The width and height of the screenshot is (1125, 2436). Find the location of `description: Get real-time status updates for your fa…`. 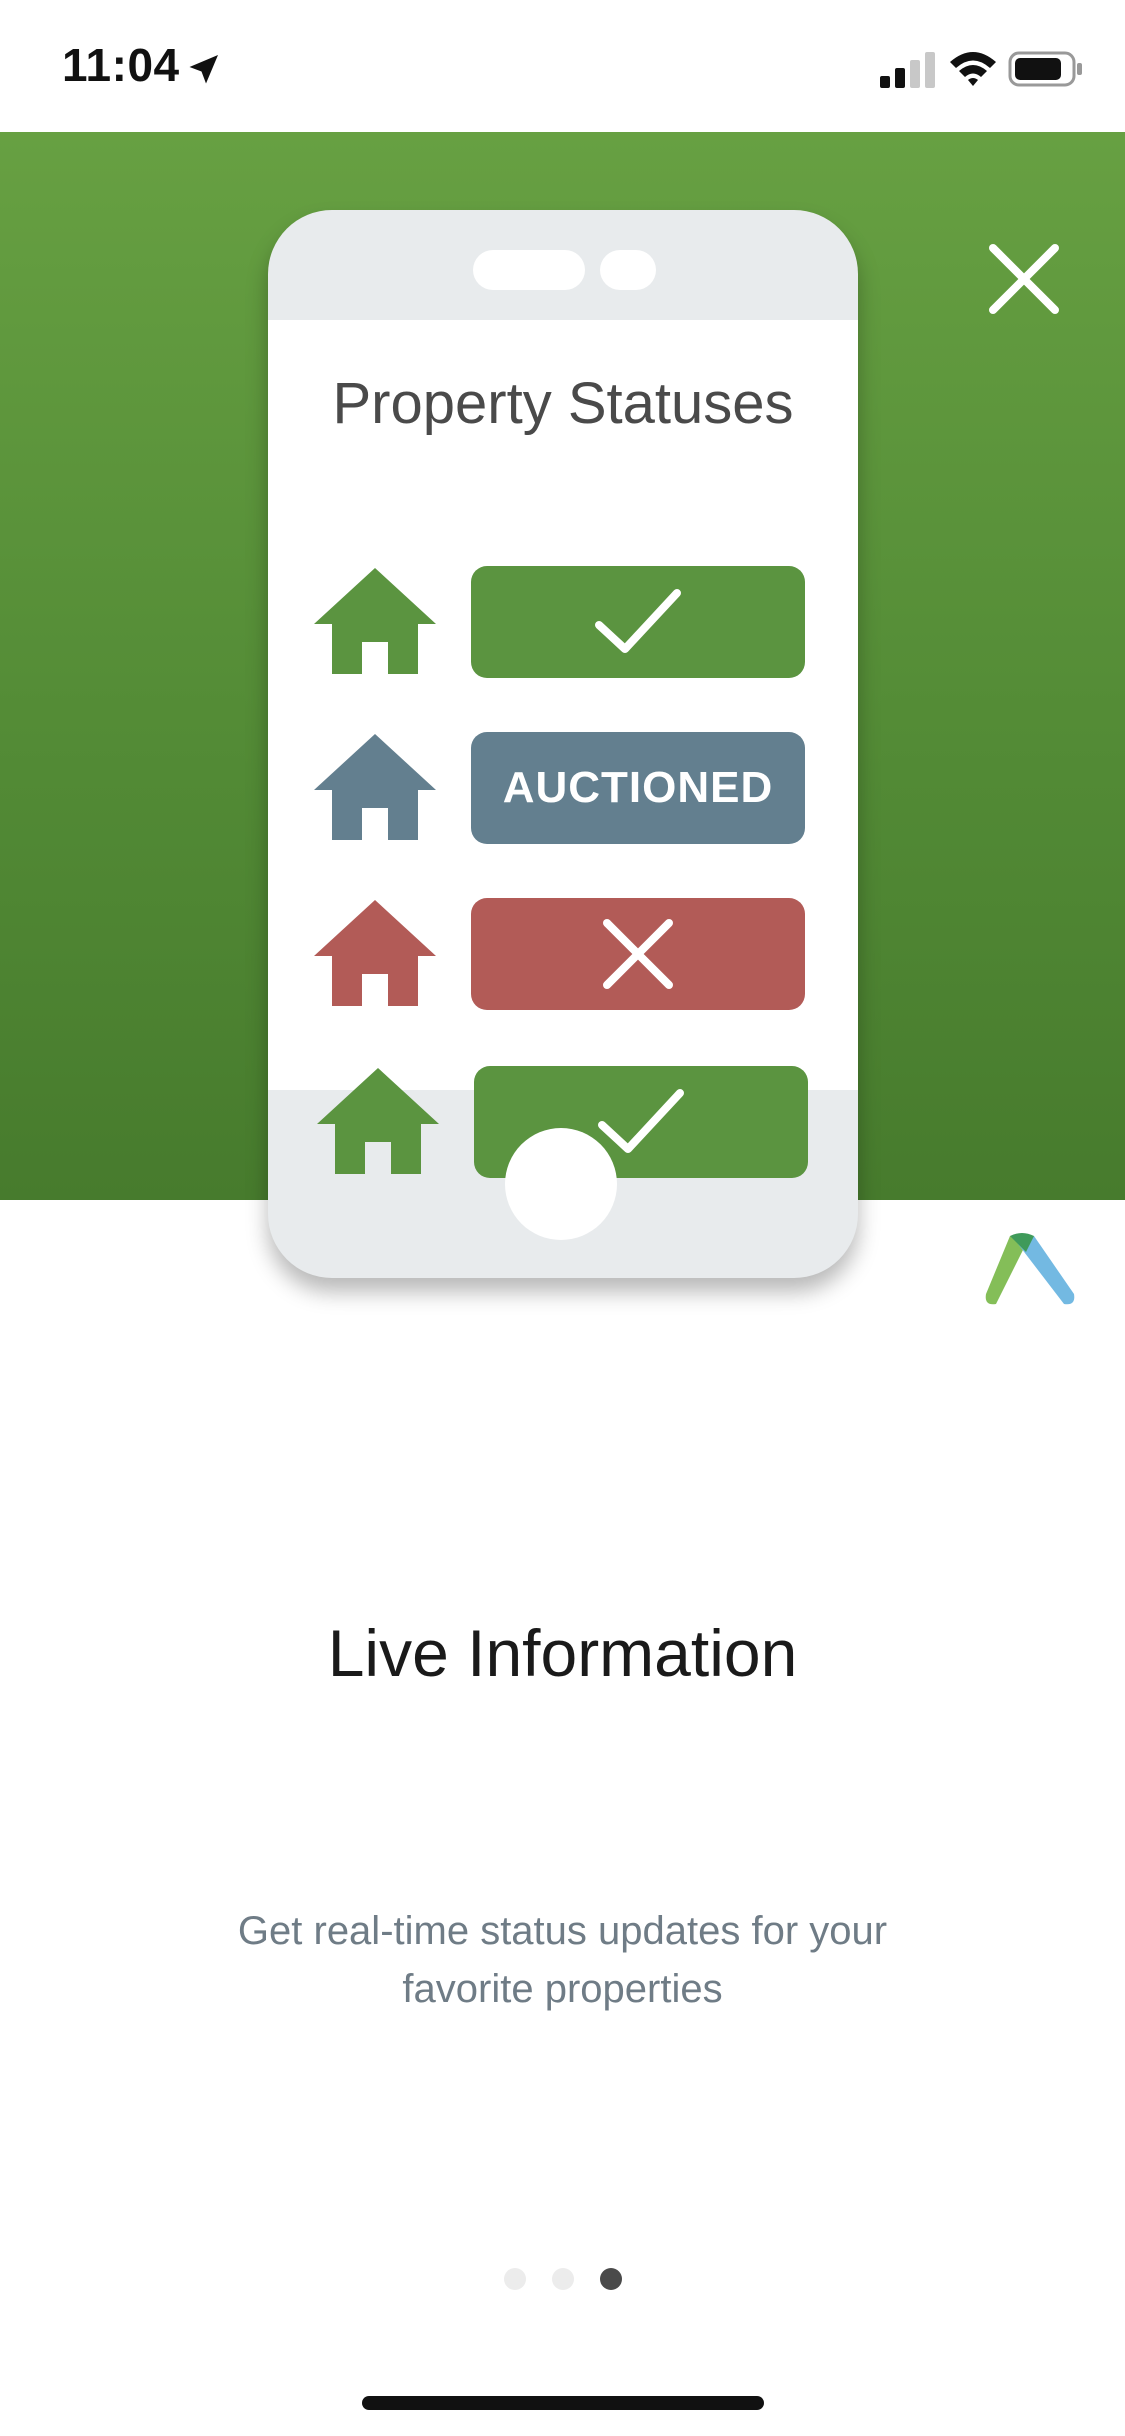

description: Get real-time status updates for your fa… is located at coordinates (562, 1960).